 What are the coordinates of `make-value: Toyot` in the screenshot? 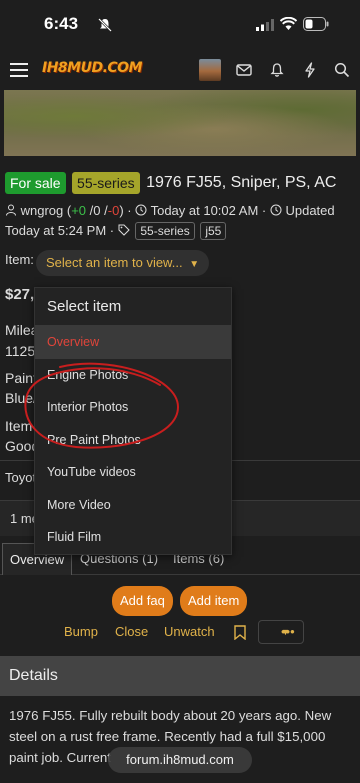 It's located at (21, 477).